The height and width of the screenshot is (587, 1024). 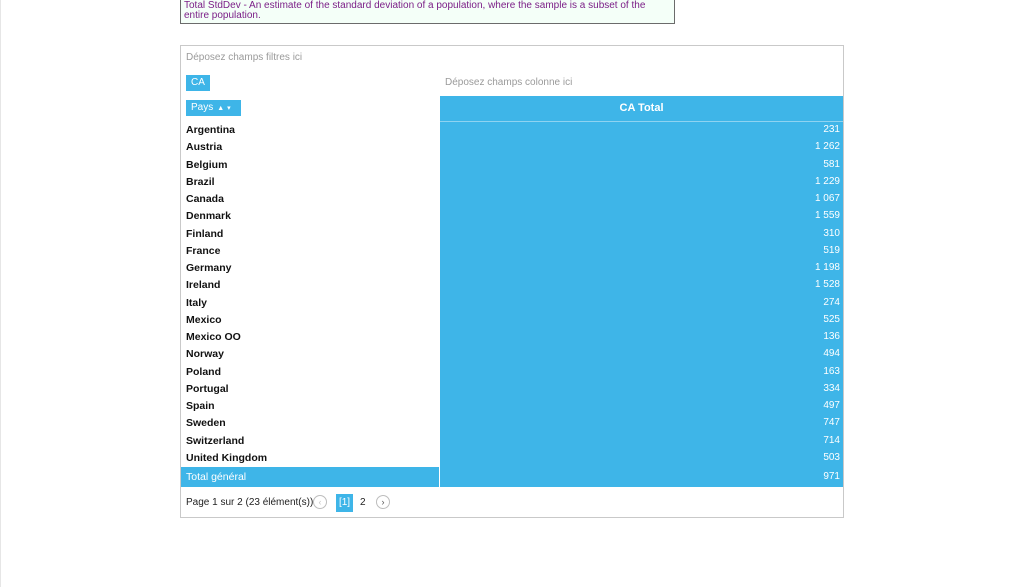 What do you see at coordinates (512, 234) in the screenshot?
I see `table-row: Finland 310` at bounding box center [512, 234].